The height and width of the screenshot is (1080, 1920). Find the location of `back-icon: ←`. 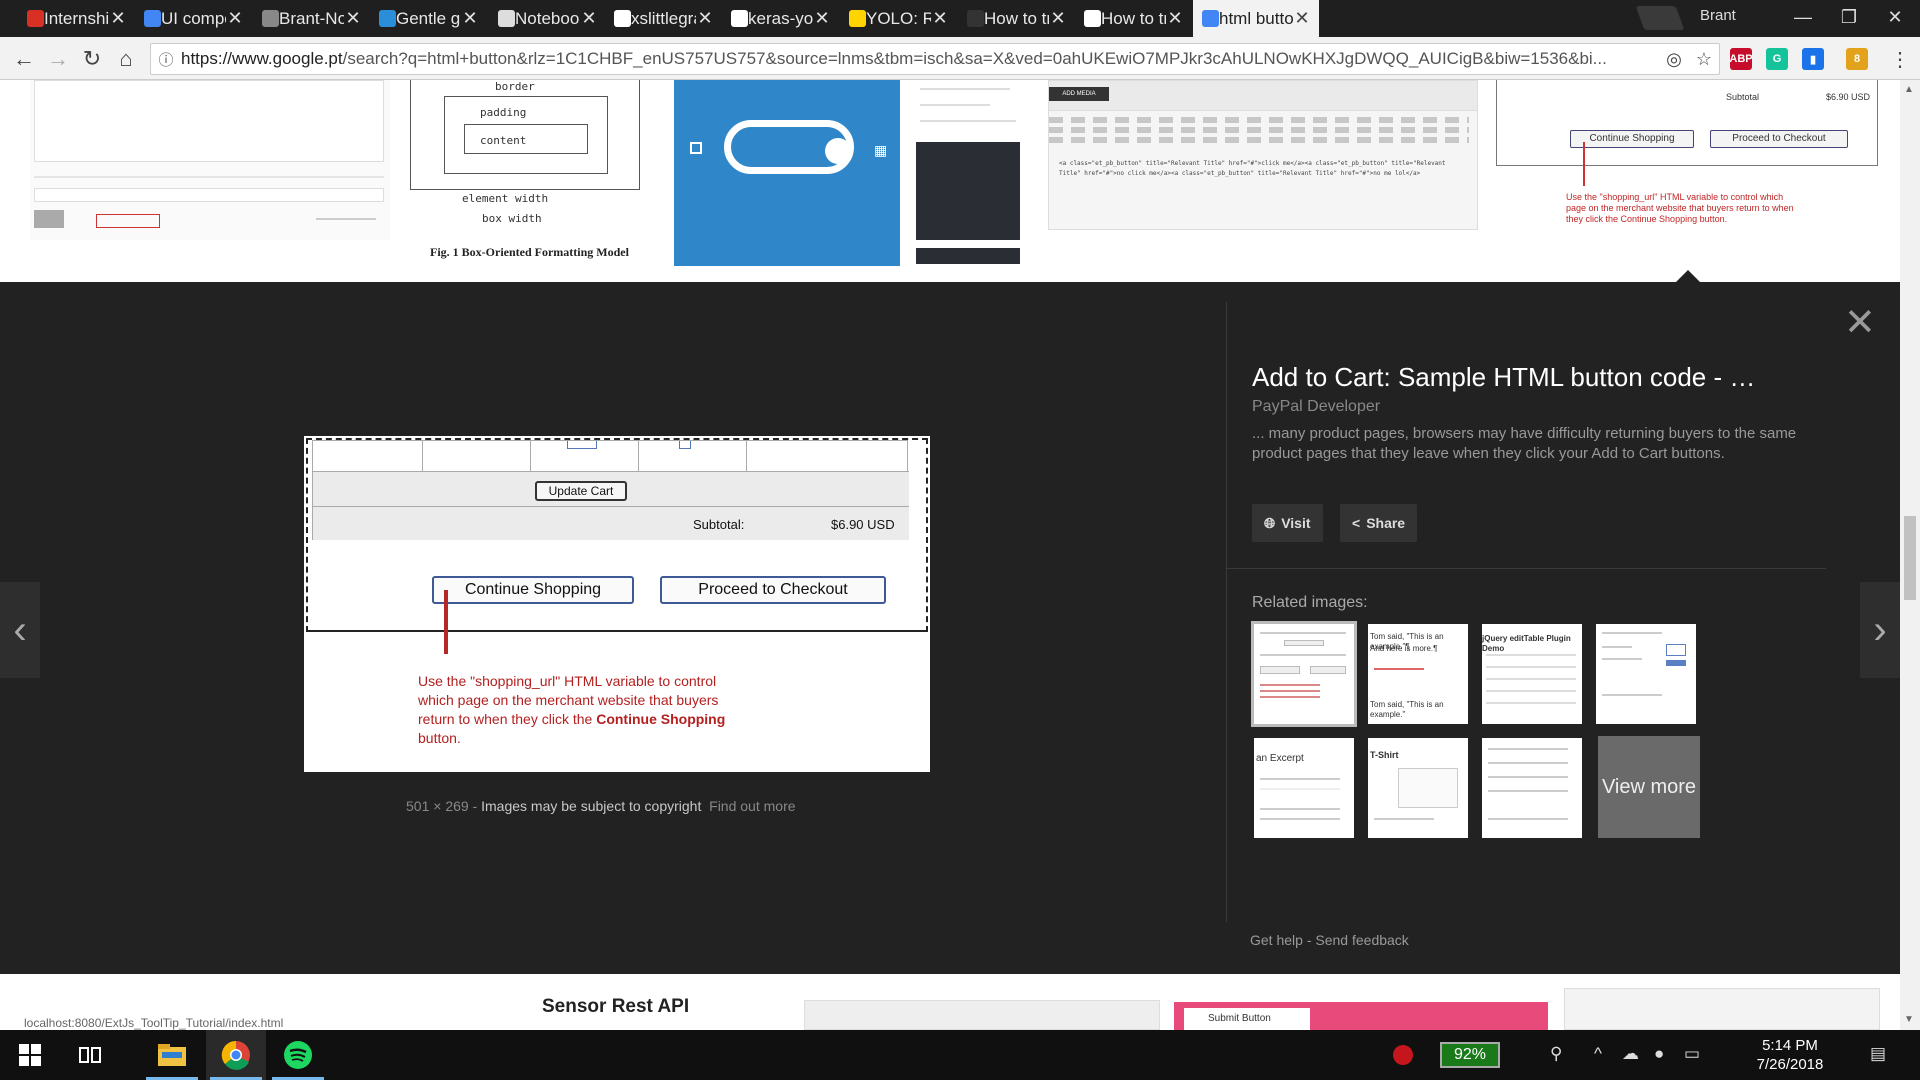

back-icon: ← is located at coordinates (24, 59).